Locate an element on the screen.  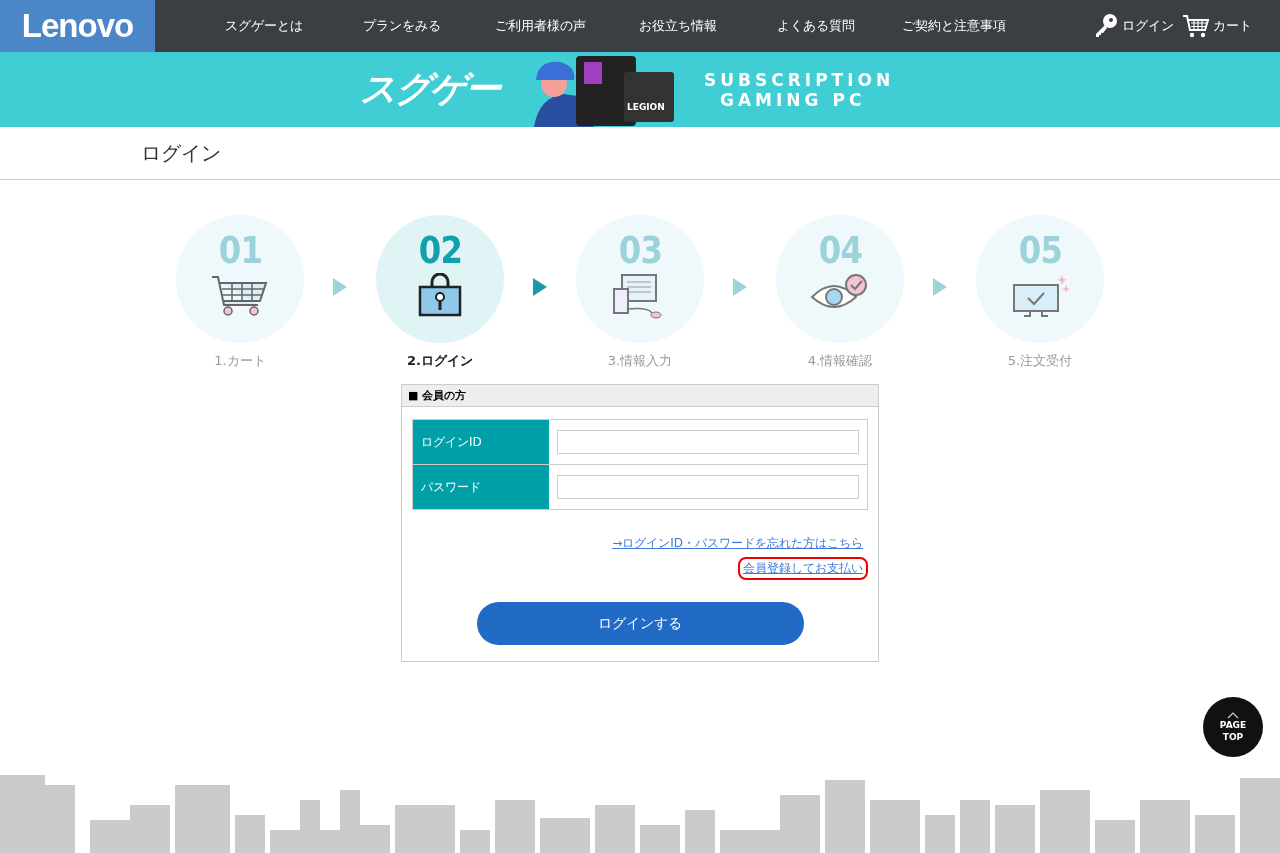
banner-tagline: SUBSCRIPTION is located at coordinates (799, 79).